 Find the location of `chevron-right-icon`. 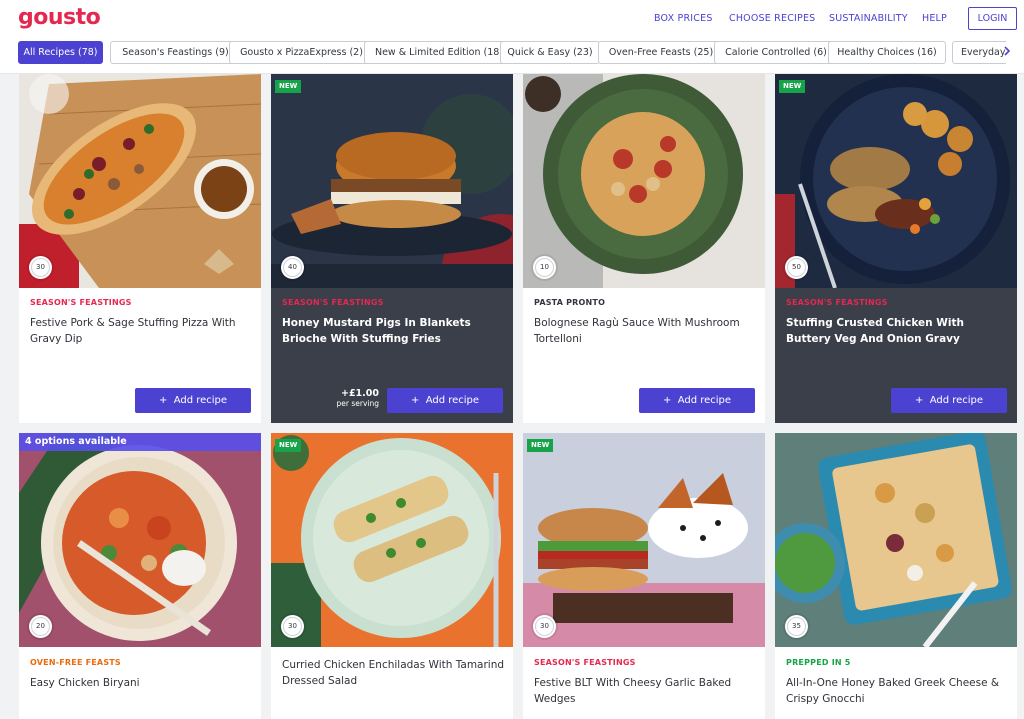

chevron-right-icon is located at coordinates (1007, 52).